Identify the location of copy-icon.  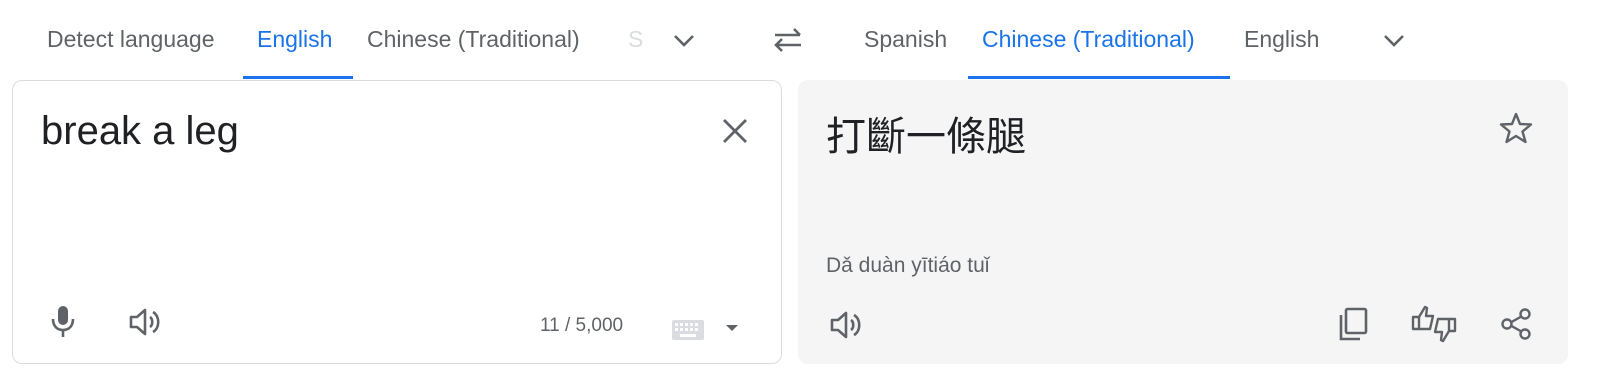
(1353, 324).